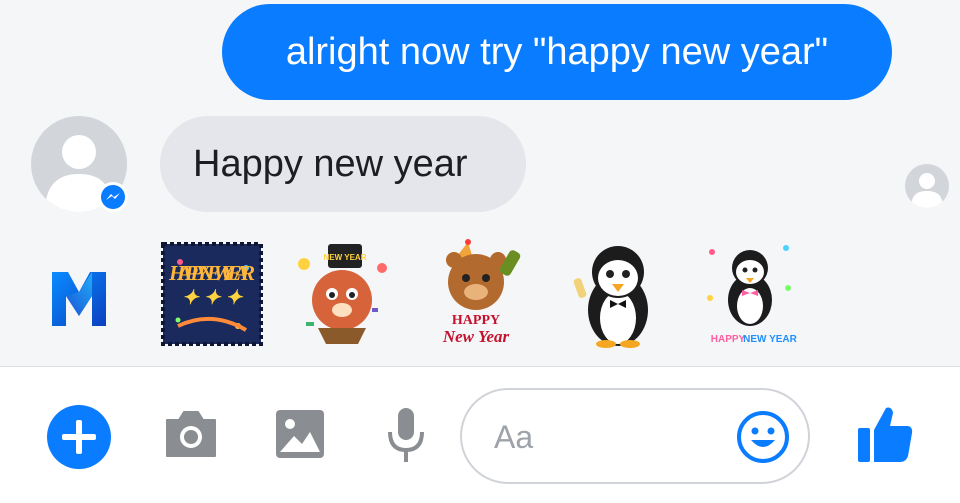  I want to click on camera-button, so click(191, 434).